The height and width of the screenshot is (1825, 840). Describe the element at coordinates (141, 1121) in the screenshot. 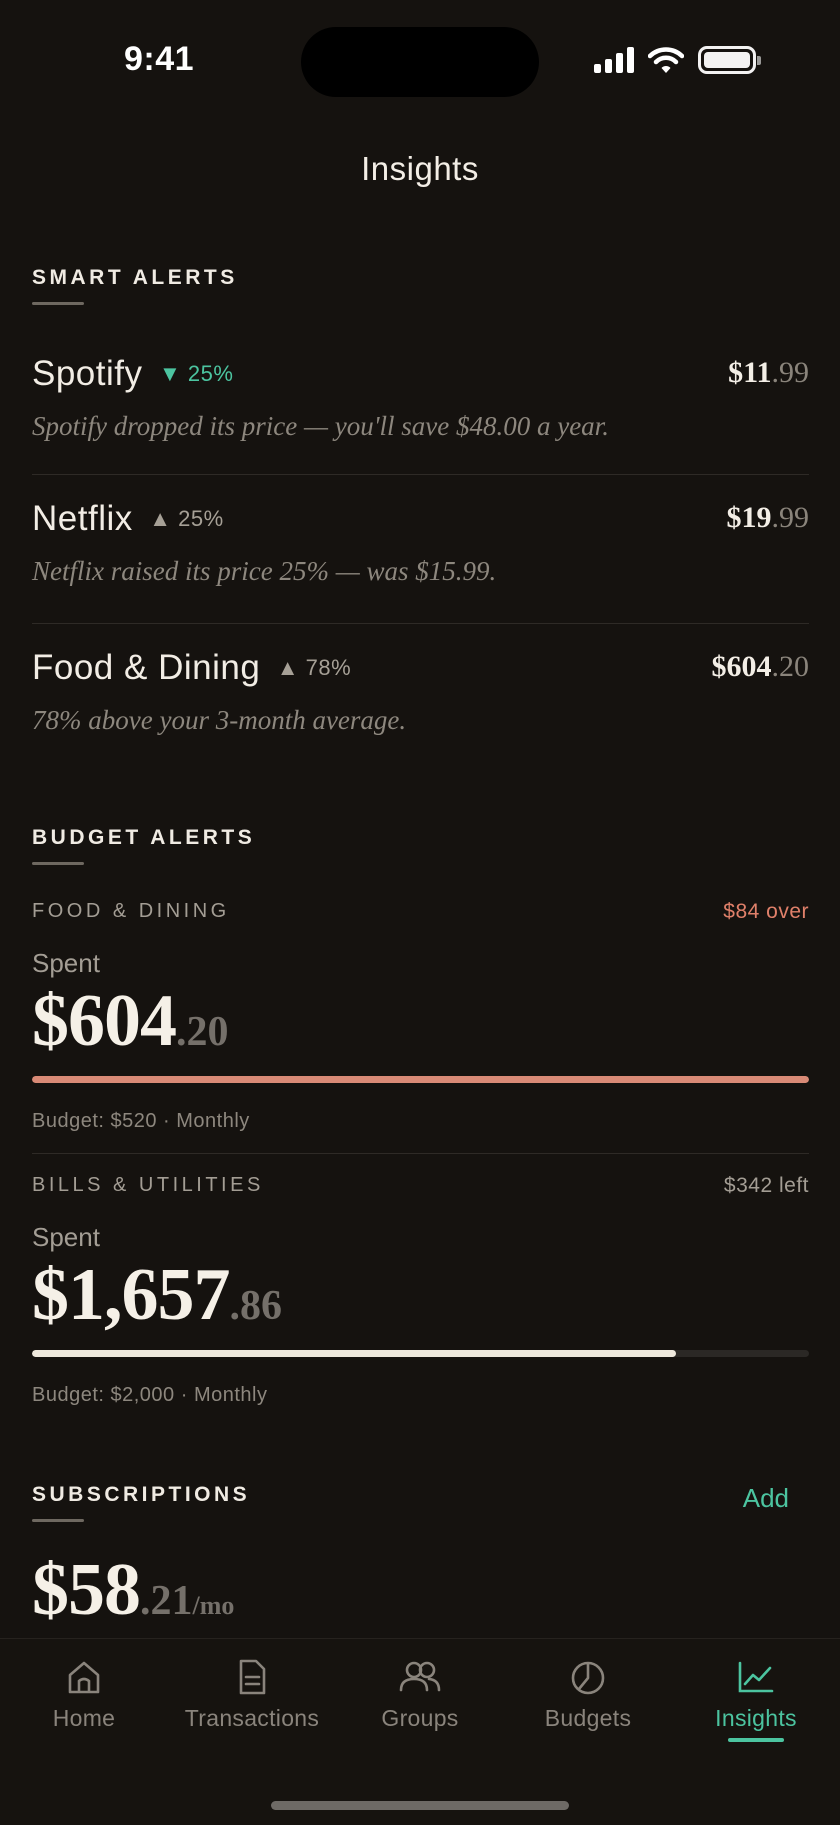

I see `budget-meta: Budget: $520 · Monthly` at that location.